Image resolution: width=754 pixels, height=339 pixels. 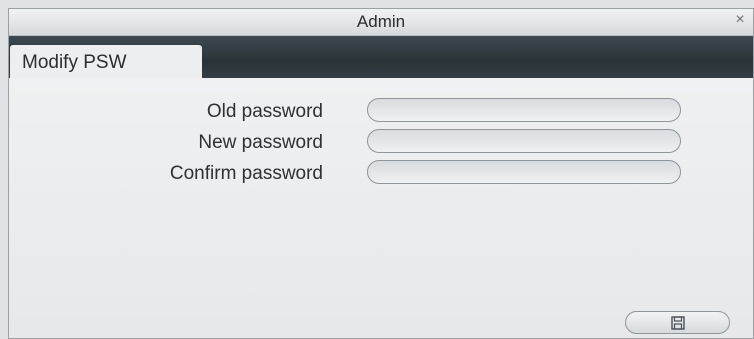 I want to click on window-title: Admin, so click(x=381, y=21).